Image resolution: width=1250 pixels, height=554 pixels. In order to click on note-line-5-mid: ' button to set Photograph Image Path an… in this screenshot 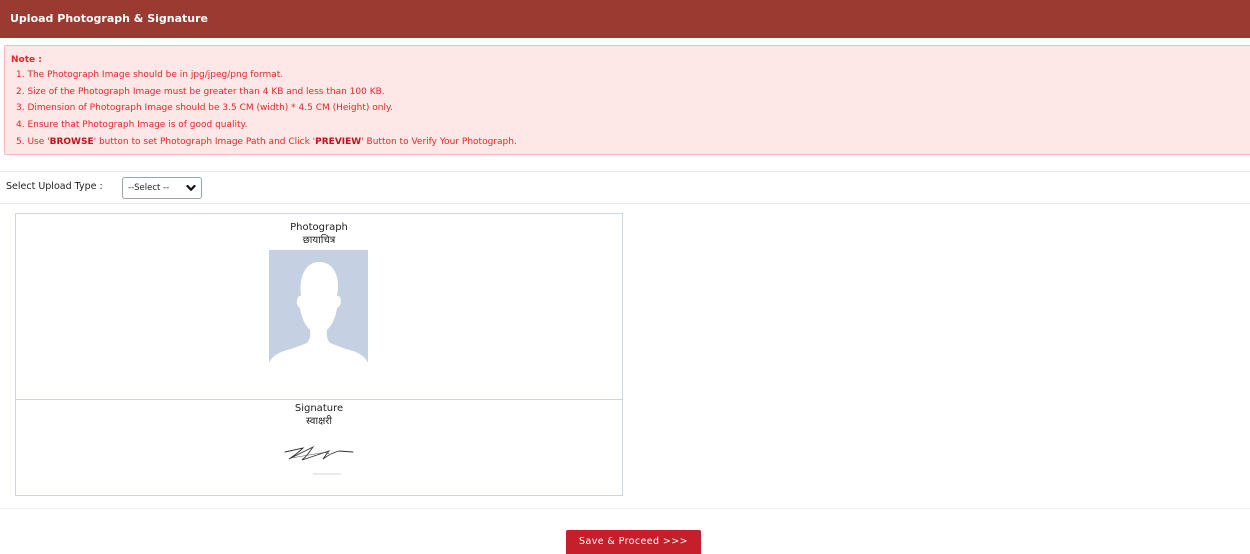, I will do `click(204, 141)`.